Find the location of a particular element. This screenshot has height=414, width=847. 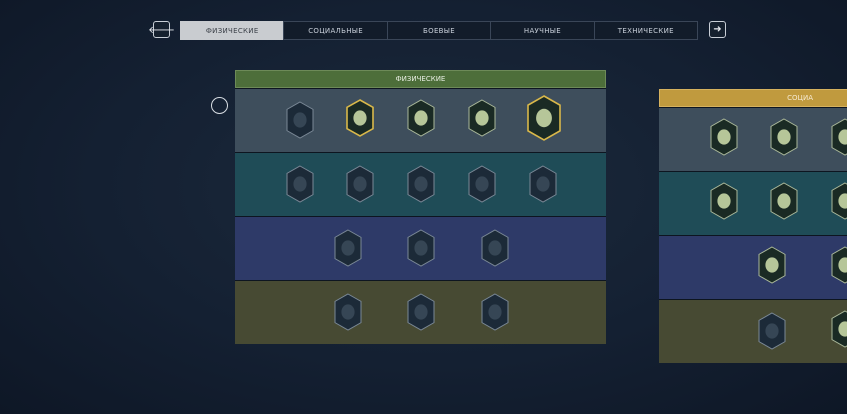

arrow-left-icon: 🡐 is located at coordinates (161, 30).